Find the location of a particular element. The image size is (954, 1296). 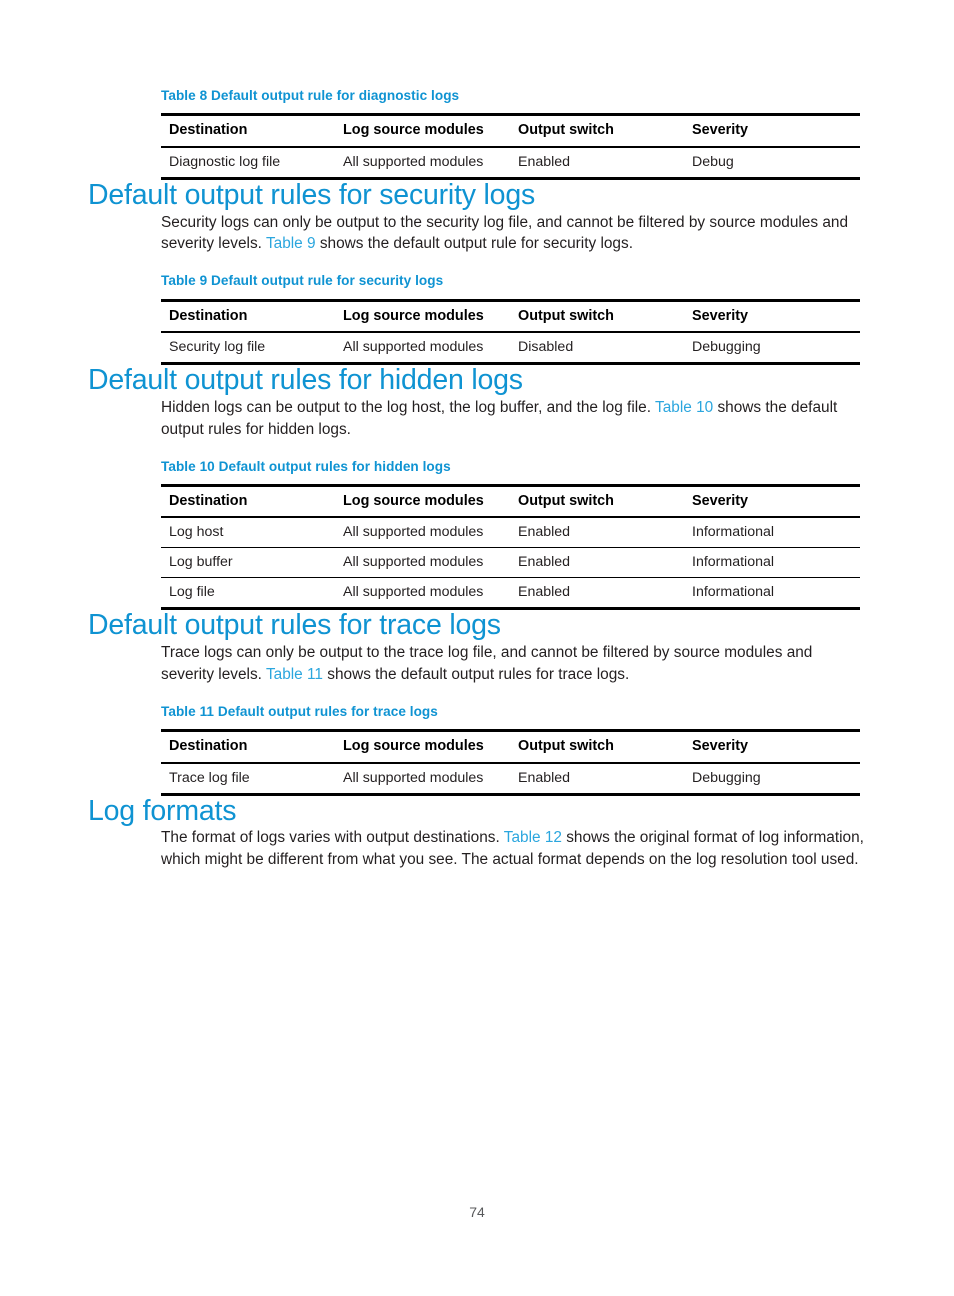

cell-destination: Log host is located at coordinates (248, 533).